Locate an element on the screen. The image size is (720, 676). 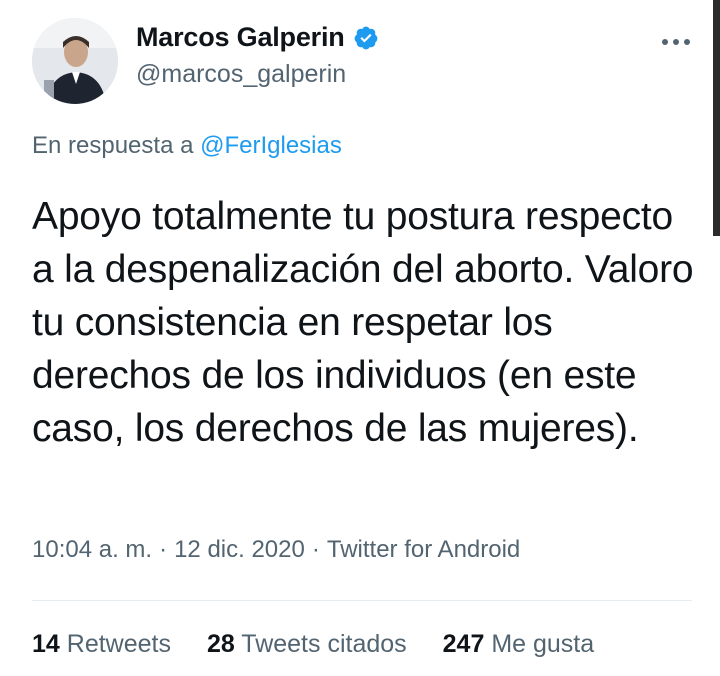
tweet-source: Twitter for Android is located at coordinates (423, 550).